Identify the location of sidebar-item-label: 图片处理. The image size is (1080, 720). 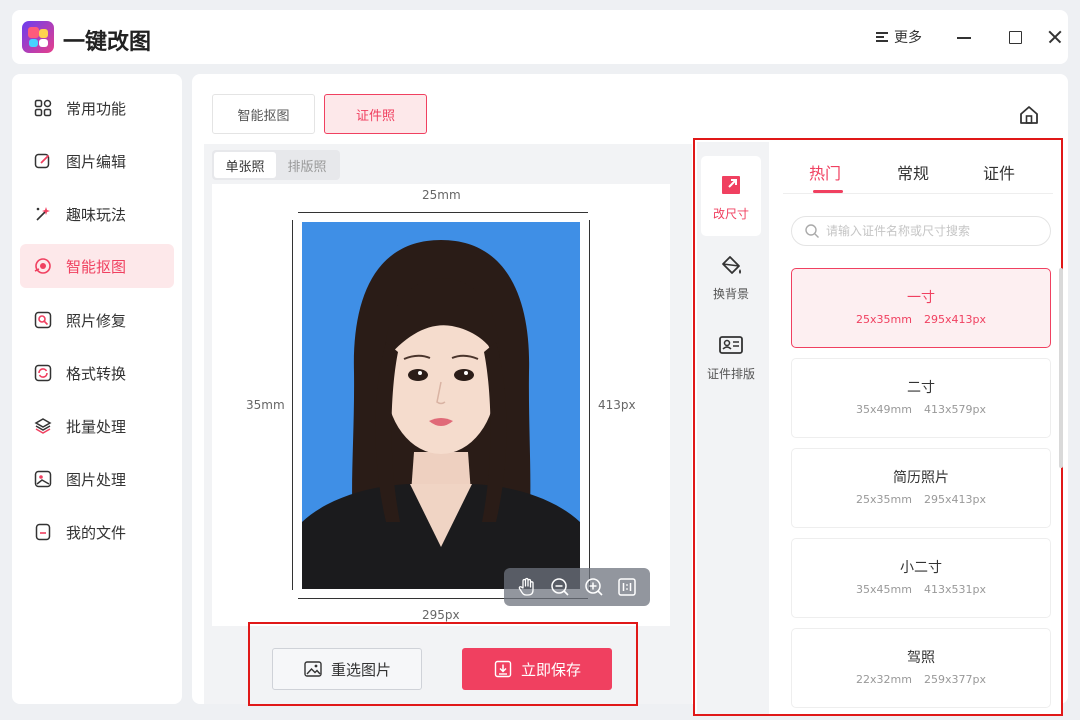
(96, 479).